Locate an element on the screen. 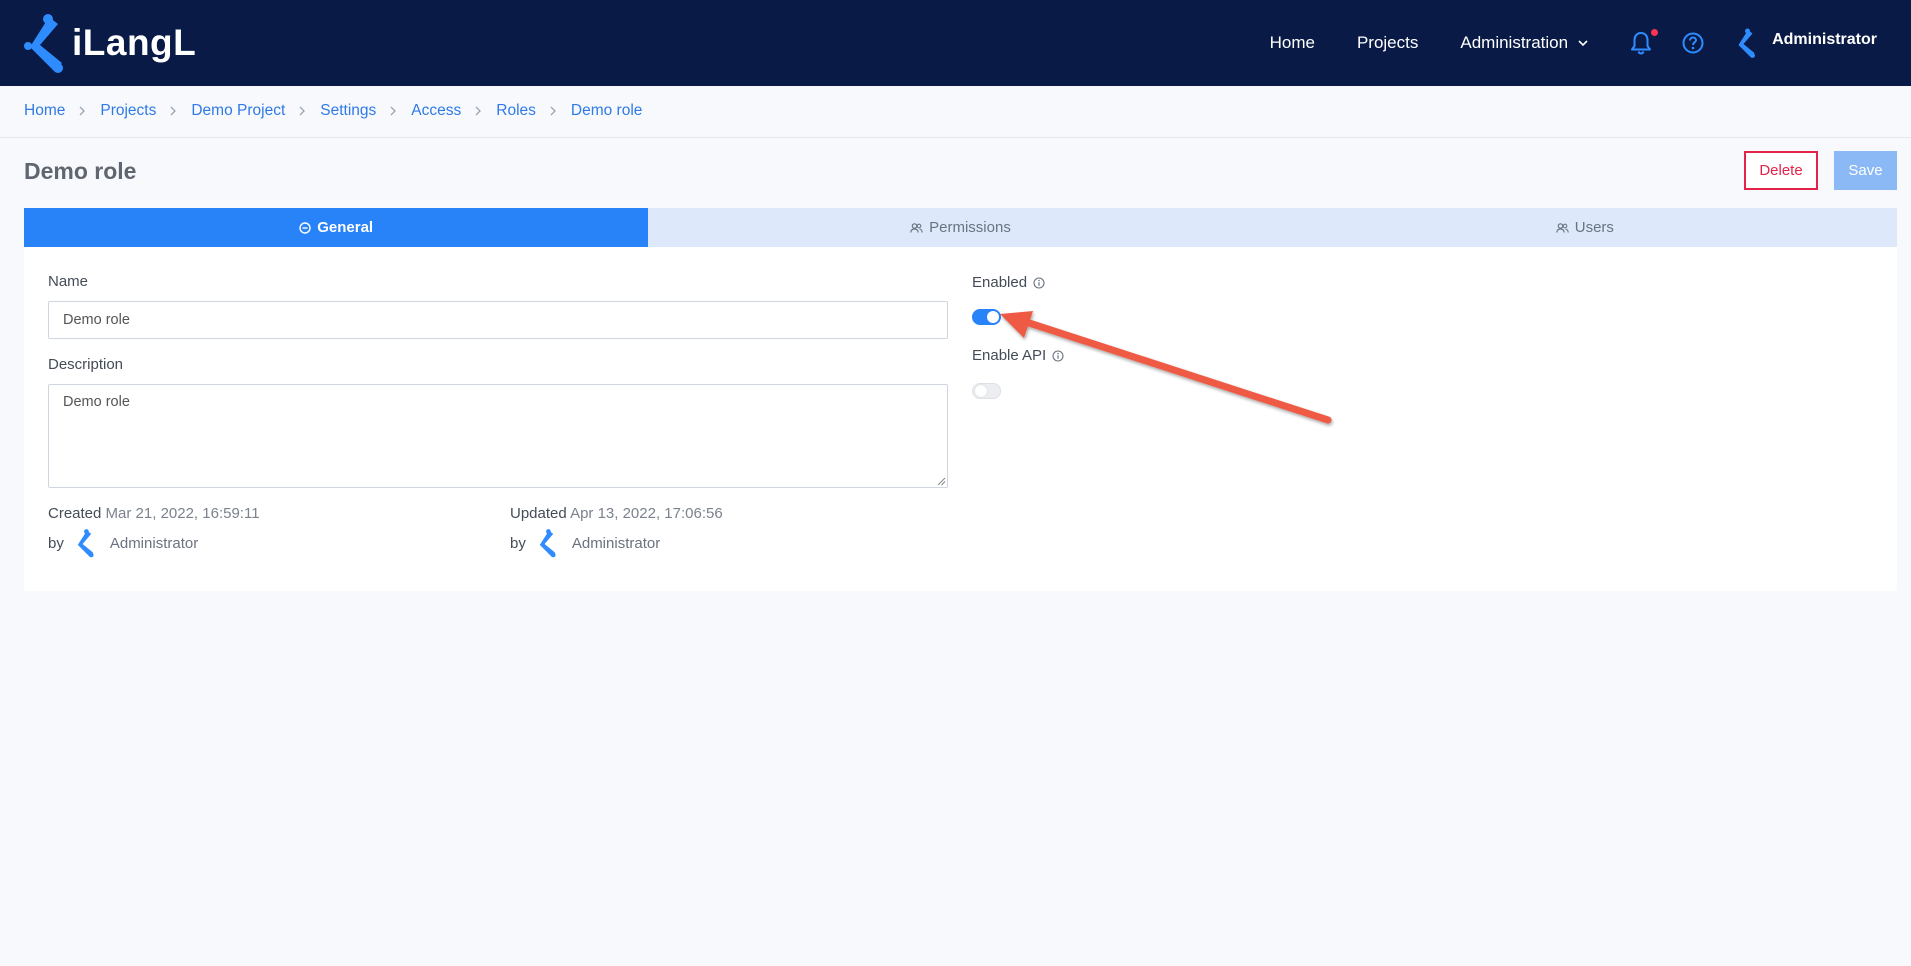 This screenshot has width=1911, height=966. logo-mark-icon is located at coordinates (43, 43).